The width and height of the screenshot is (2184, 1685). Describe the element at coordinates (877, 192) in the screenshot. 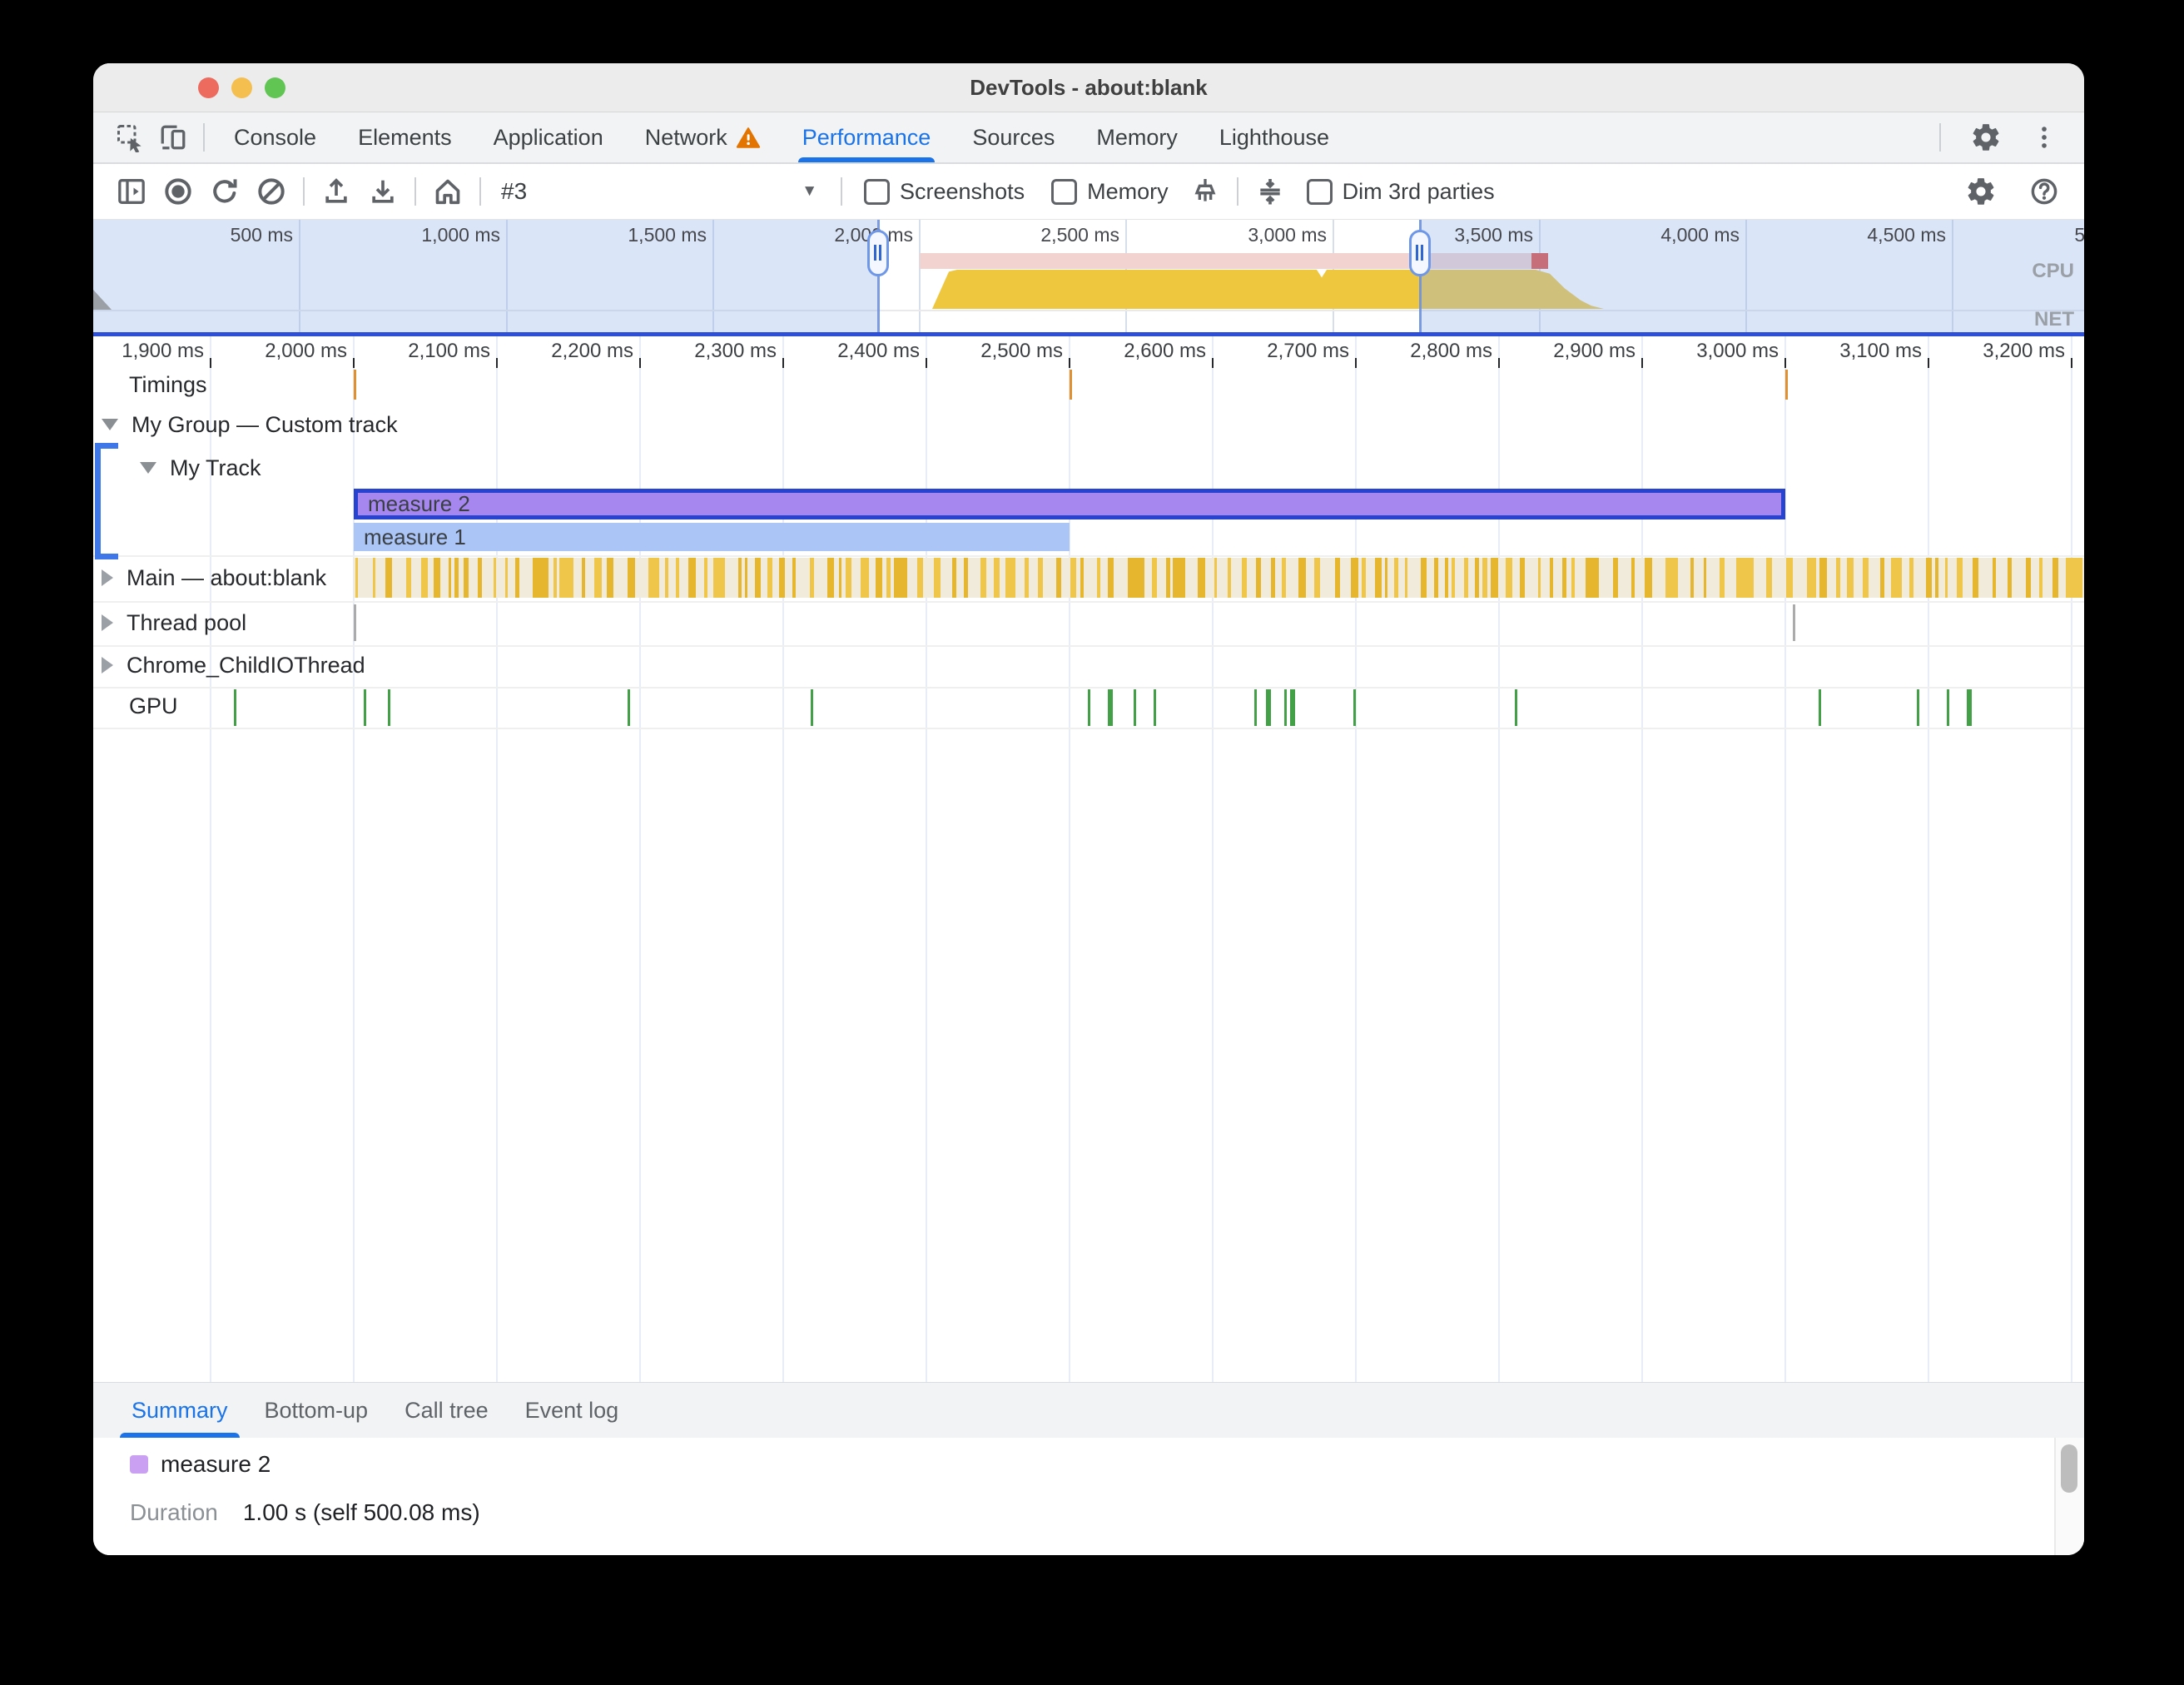

I see `checkbox-box` at that location.